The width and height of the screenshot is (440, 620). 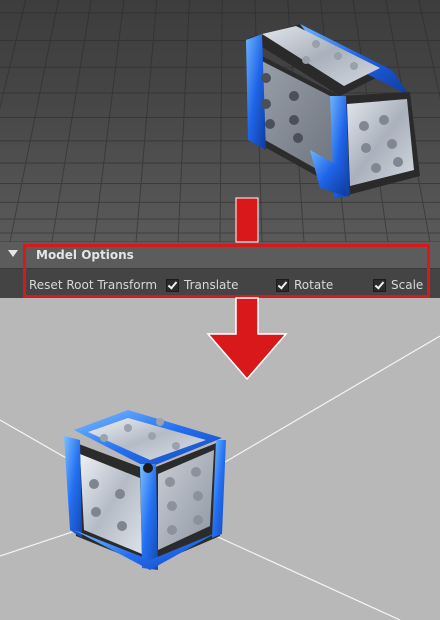 I want to click on red-down-arrow, so click(x=247, y=289).